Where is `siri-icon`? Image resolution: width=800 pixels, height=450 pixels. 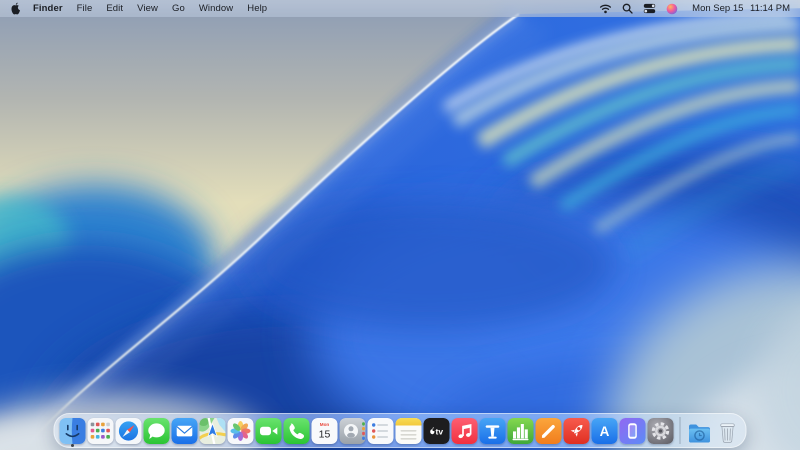
siri-icon is located at coordinates (672, 9).